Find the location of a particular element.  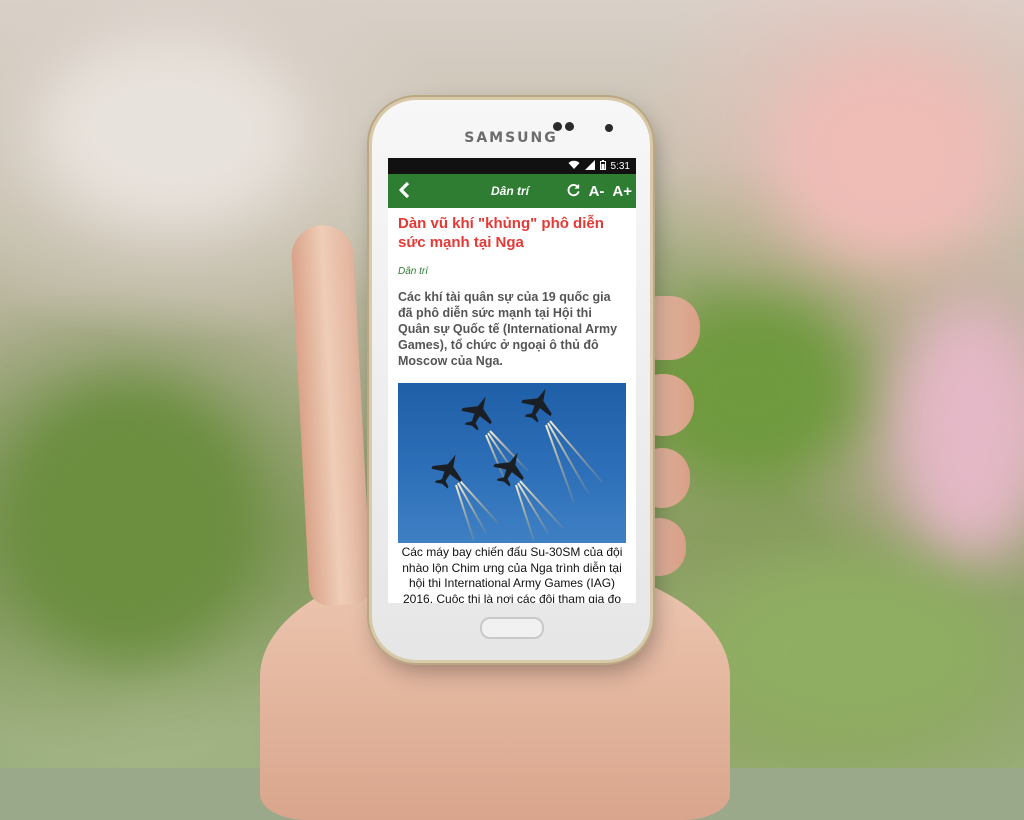

home-button is located at coordinates (512, 628).